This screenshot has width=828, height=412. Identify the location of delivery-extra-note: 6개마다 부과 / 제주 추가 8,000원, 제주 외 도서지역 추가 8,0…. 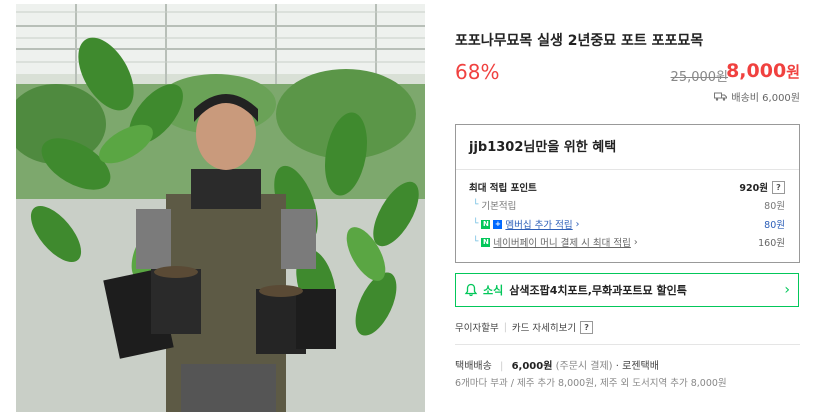
(591, 383).